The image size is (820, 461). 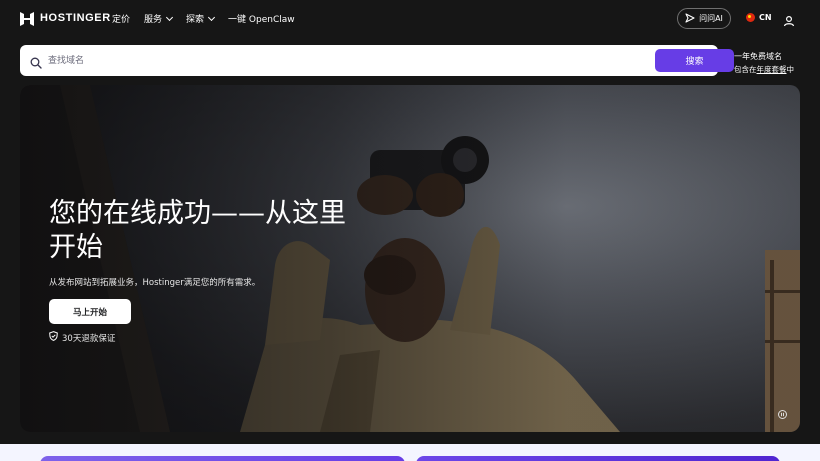 What do you see at coordinates (90, 311) in the screenshot?
I see `get-started-button: 马上开始` at bounding box center [90, 311].